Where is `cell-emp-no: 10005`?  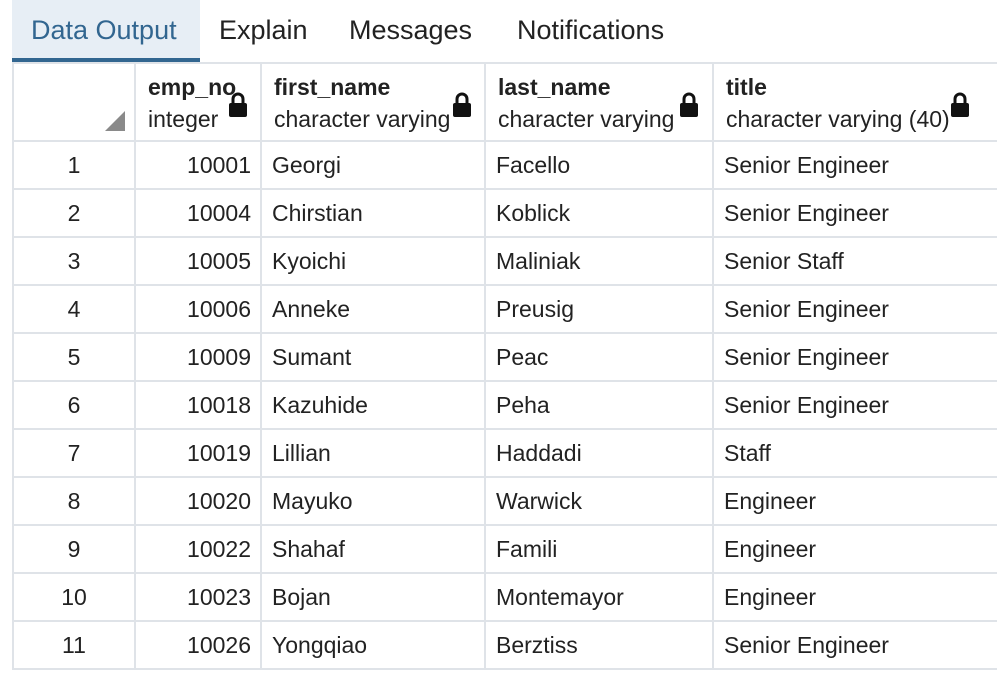
cell-emp-no: 10005 is located at coordinates (198, 261).